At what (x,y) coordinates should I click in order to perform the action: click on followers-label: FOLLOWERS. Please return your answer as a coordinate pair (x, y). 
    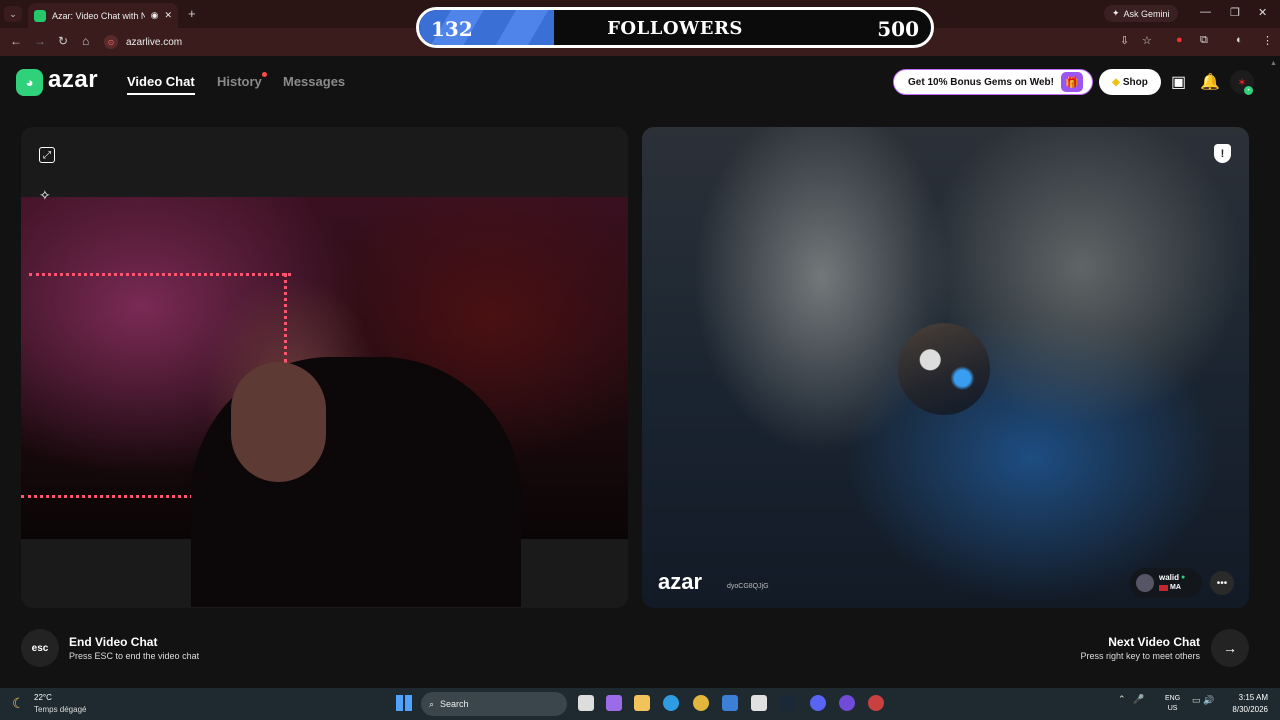
    Looking at the image, I should click on (675, 28).